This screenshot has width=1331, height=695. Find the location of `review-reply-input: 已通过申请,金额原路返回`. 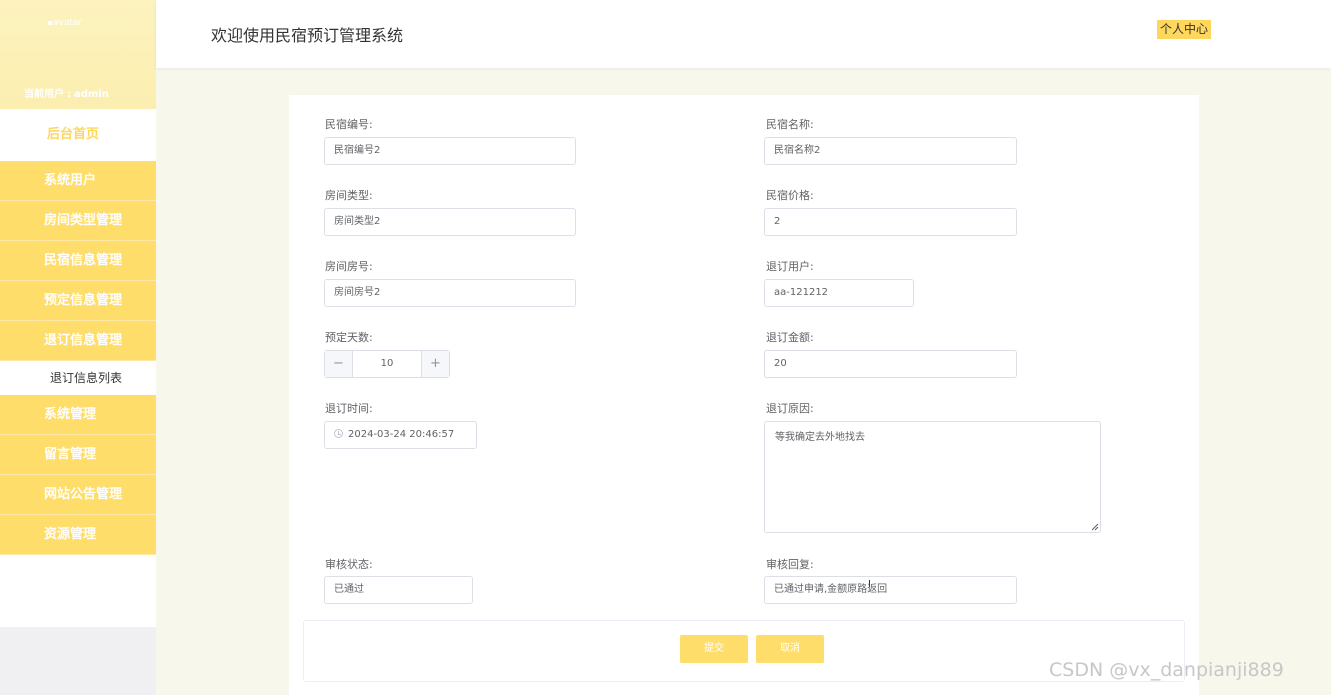

review-reply-input: 已通过申请,金额原路返回 is located at coordinates (890, 590).